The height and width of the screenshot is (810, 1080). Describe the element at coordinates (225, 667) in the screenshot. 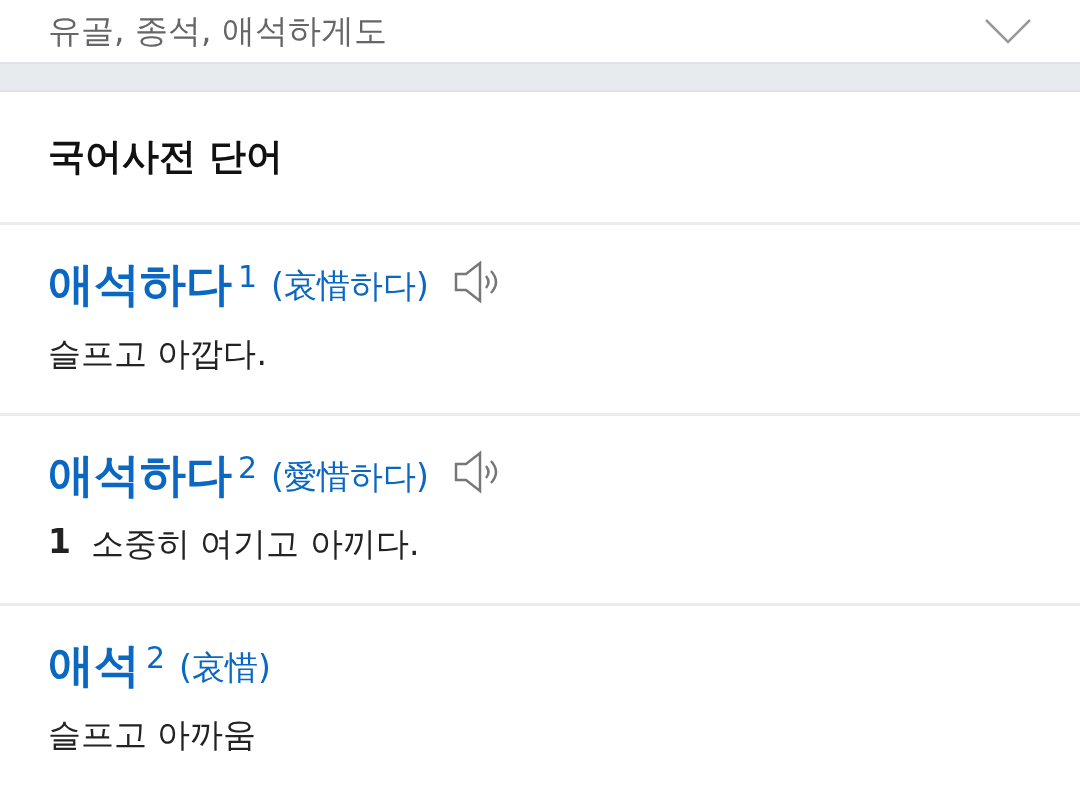

I see `hanja-text: (哀惜)` at that location.